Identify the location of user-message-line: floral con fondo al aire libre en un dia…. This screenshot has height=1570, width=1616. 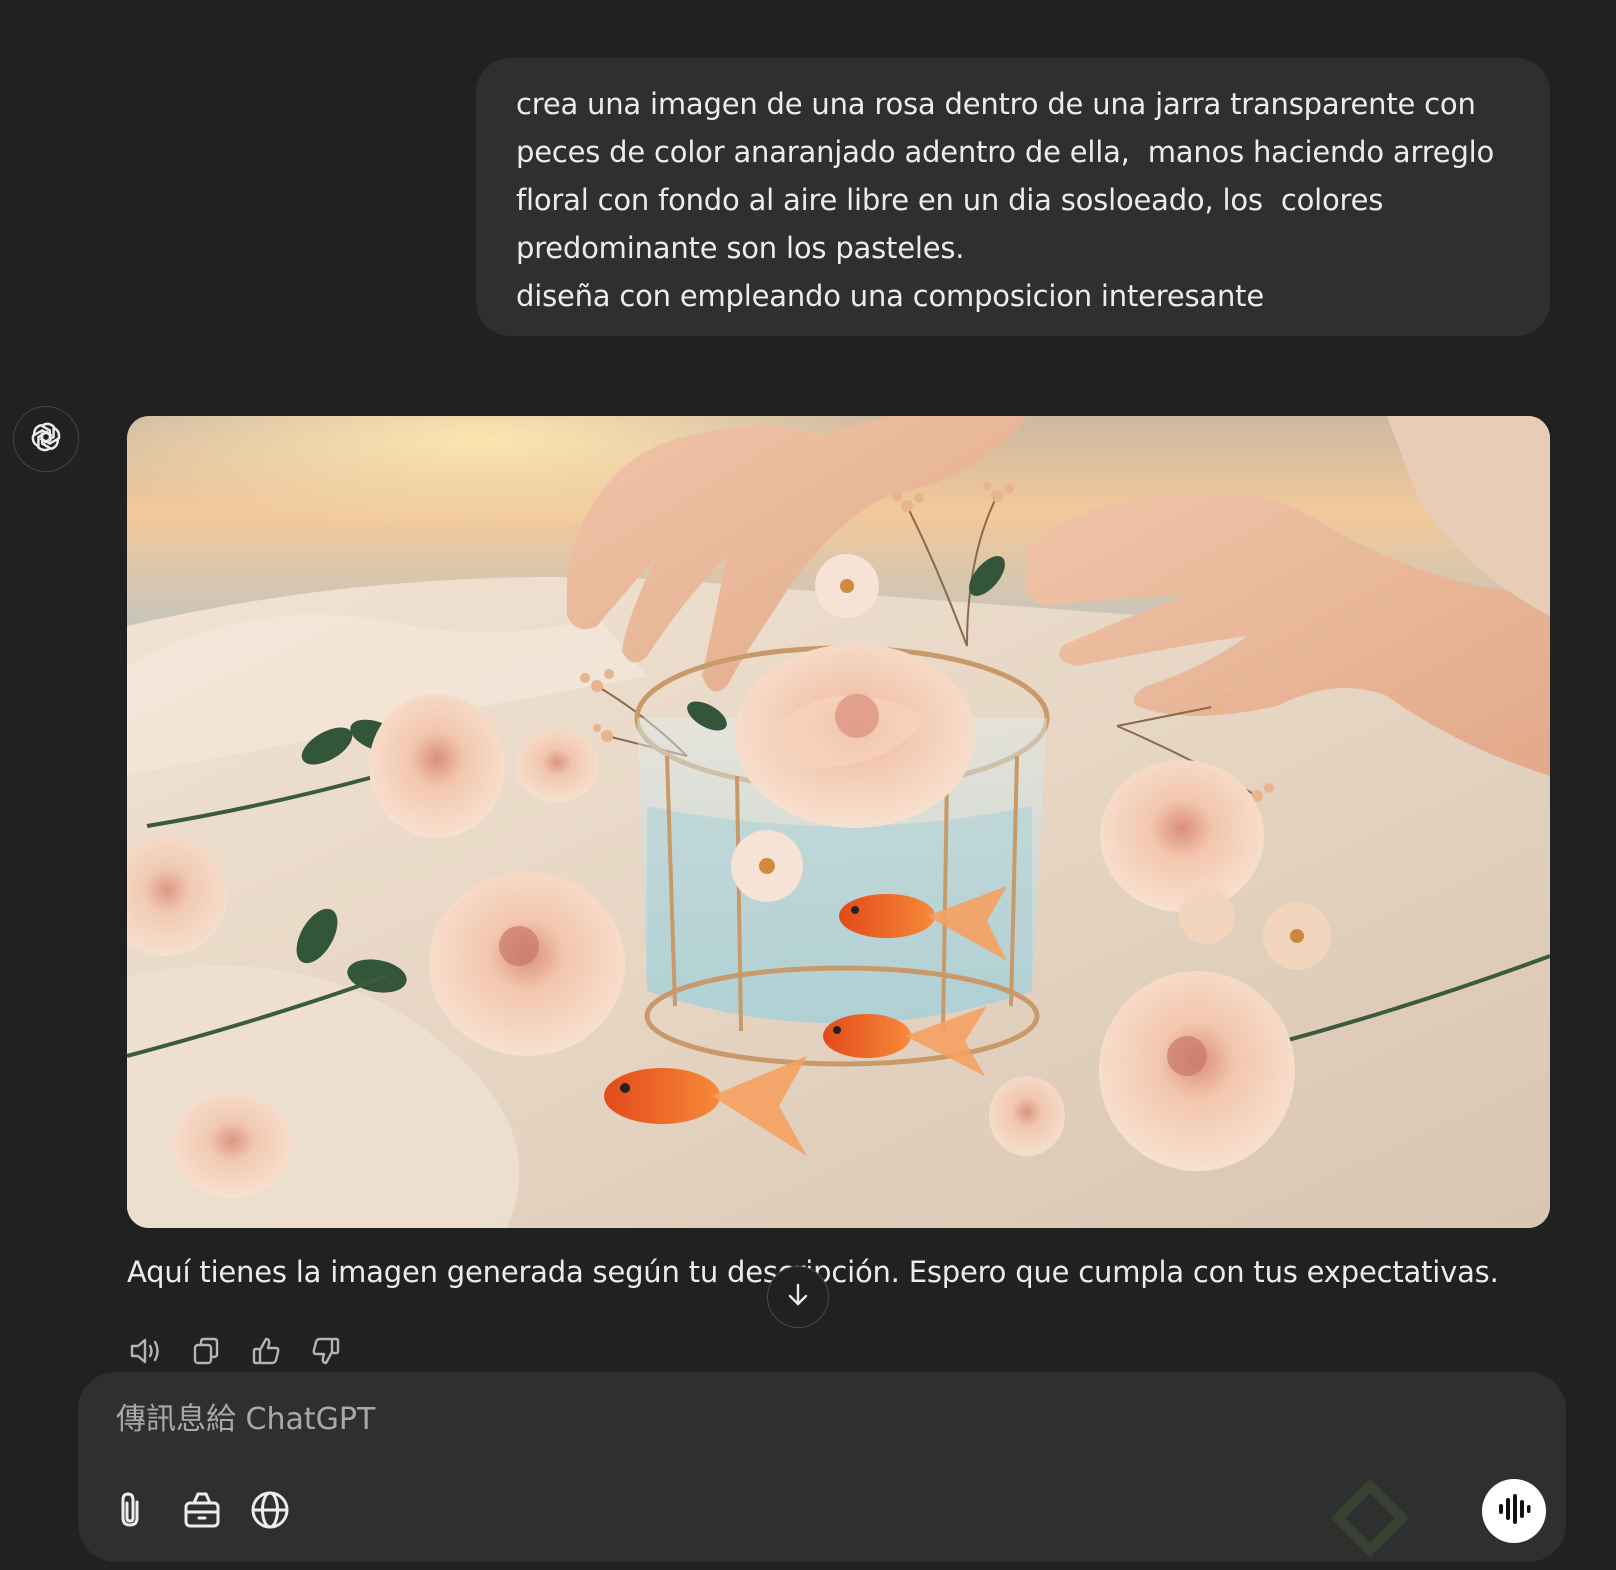
(950, 200).